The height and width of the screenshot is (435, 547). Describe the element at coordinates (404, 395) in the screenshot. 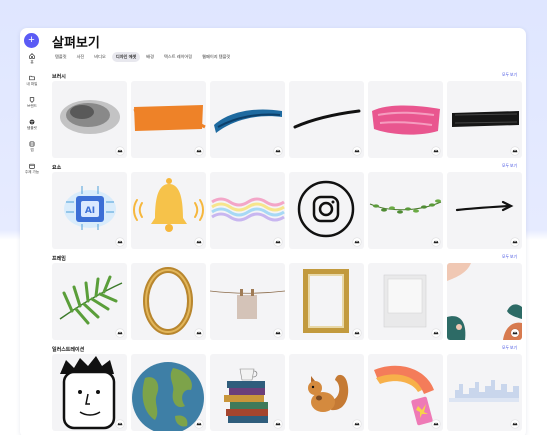

I see `party-popper` at that location.